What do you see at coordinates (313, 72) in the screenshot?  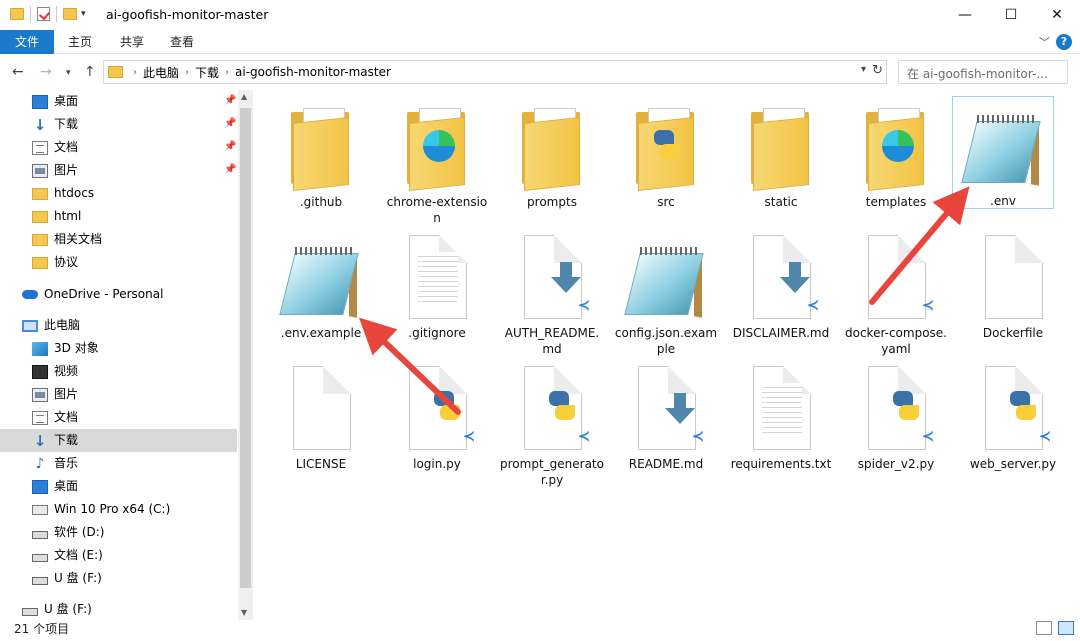 I see `breadcrumb-item: ai-goofish-monitor-master` at bounding box center [313, 72].